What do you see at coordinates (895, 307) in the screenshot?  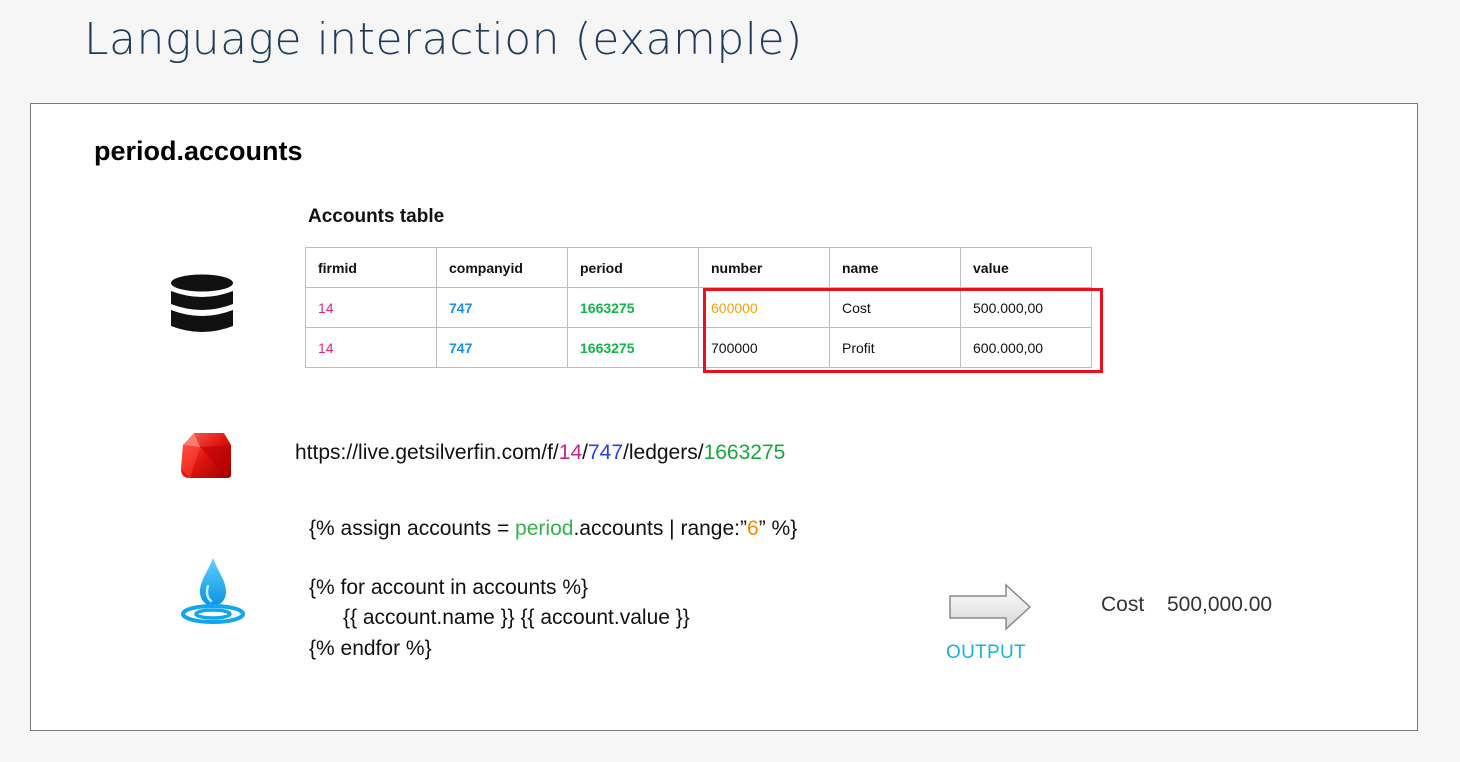 I see `cell-name: Cost` at bounding box center [895, 307].